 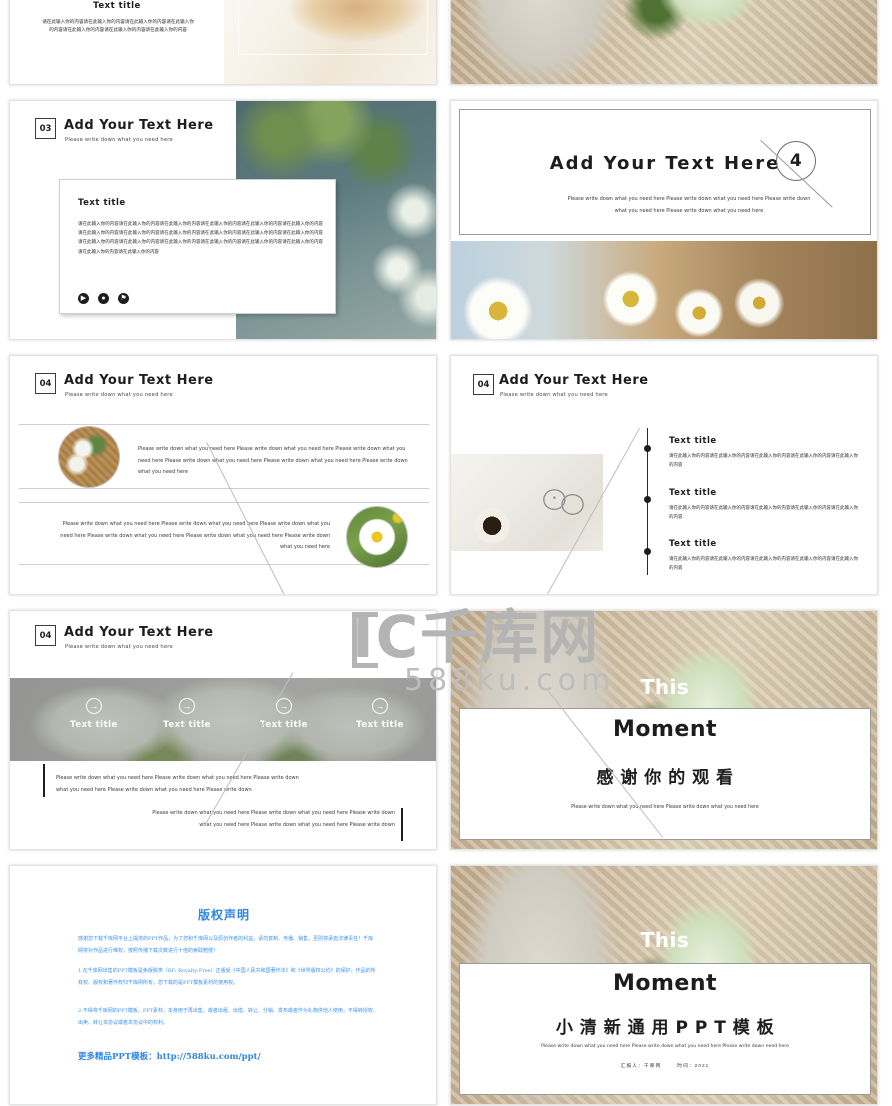 I want to click on slide-05-number: 04, so click(x=45, y=383).